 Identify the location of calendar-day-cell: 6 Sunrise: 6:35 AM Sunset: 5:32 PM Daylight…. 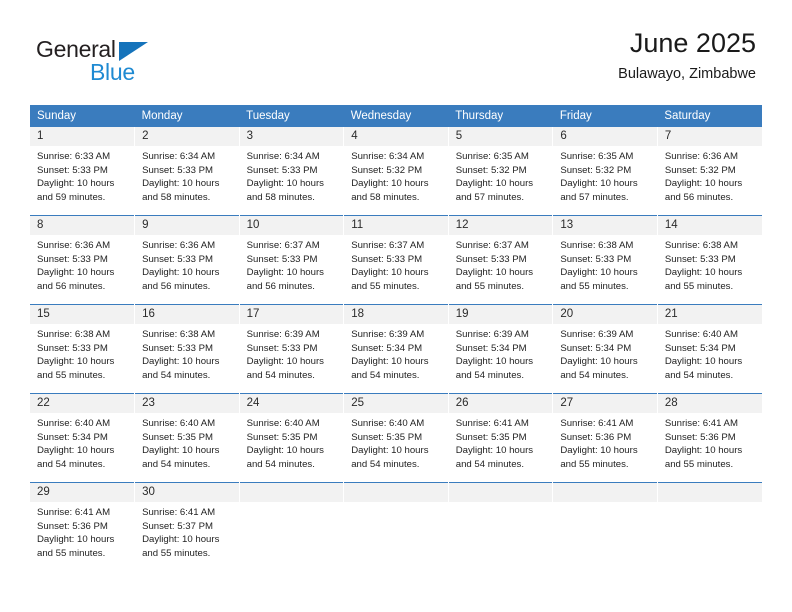
(605, 171).